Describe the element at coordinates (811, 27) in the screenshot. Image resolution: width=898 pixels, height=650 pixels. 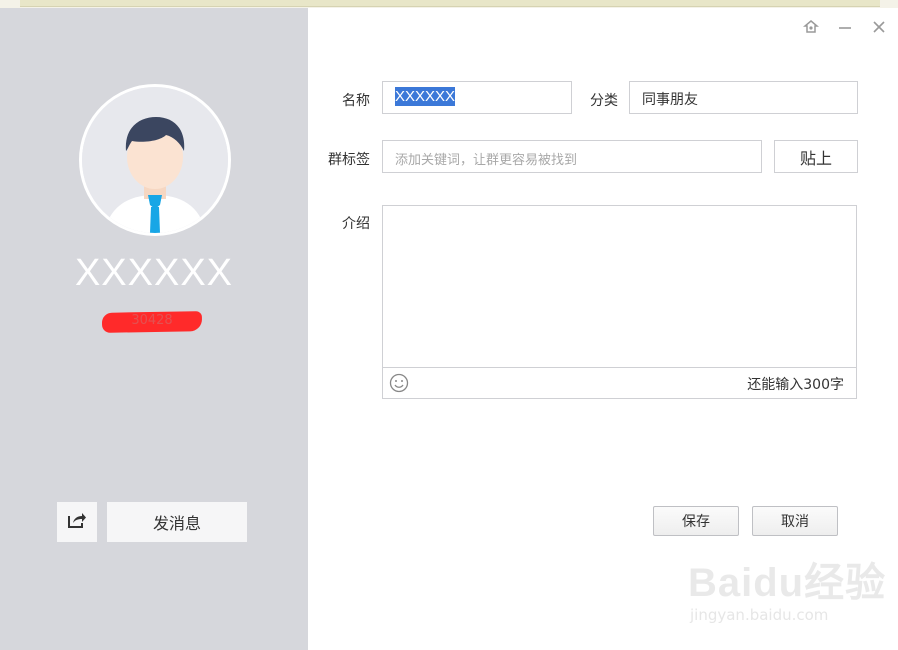
I see `pin-icon` at that location.